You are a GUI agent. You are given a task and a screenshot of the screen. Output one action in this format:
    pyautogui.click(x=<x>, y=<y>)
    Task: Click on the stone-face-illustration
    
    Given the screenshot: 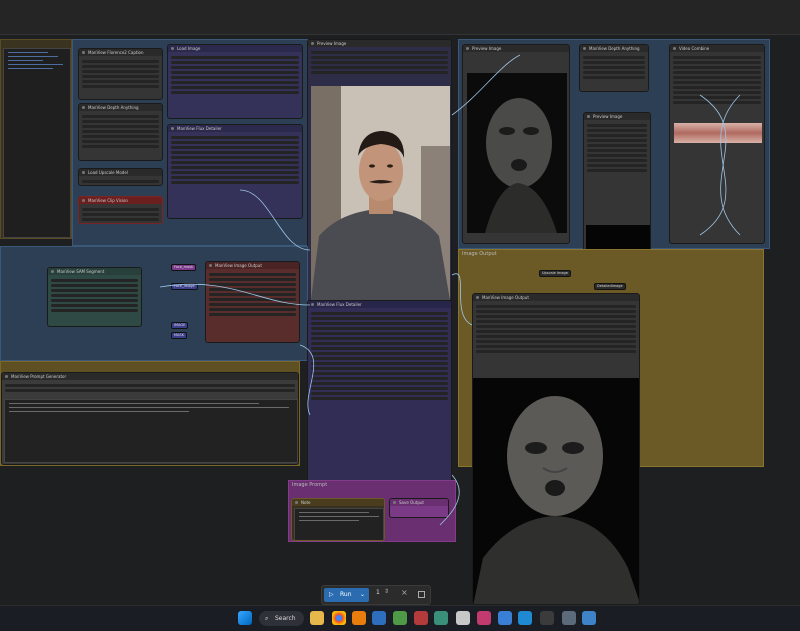 What is the action you would take?
    pyautogui.click(x=556, y=491)
    